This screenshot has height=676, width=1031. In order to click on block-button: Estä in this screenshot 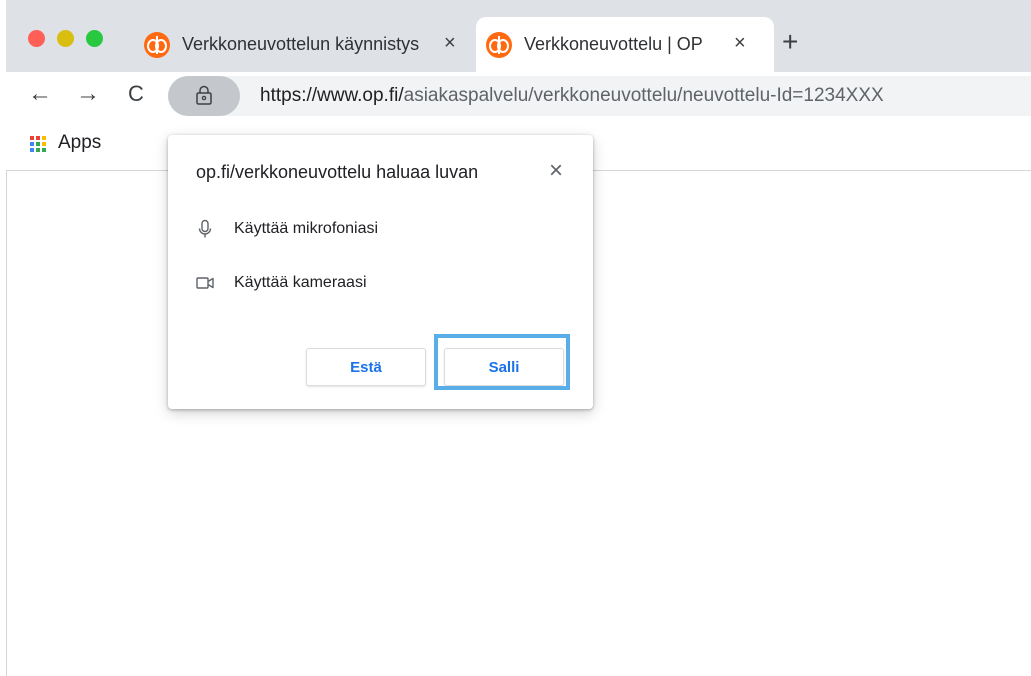, I will do `click(366, 367)`.